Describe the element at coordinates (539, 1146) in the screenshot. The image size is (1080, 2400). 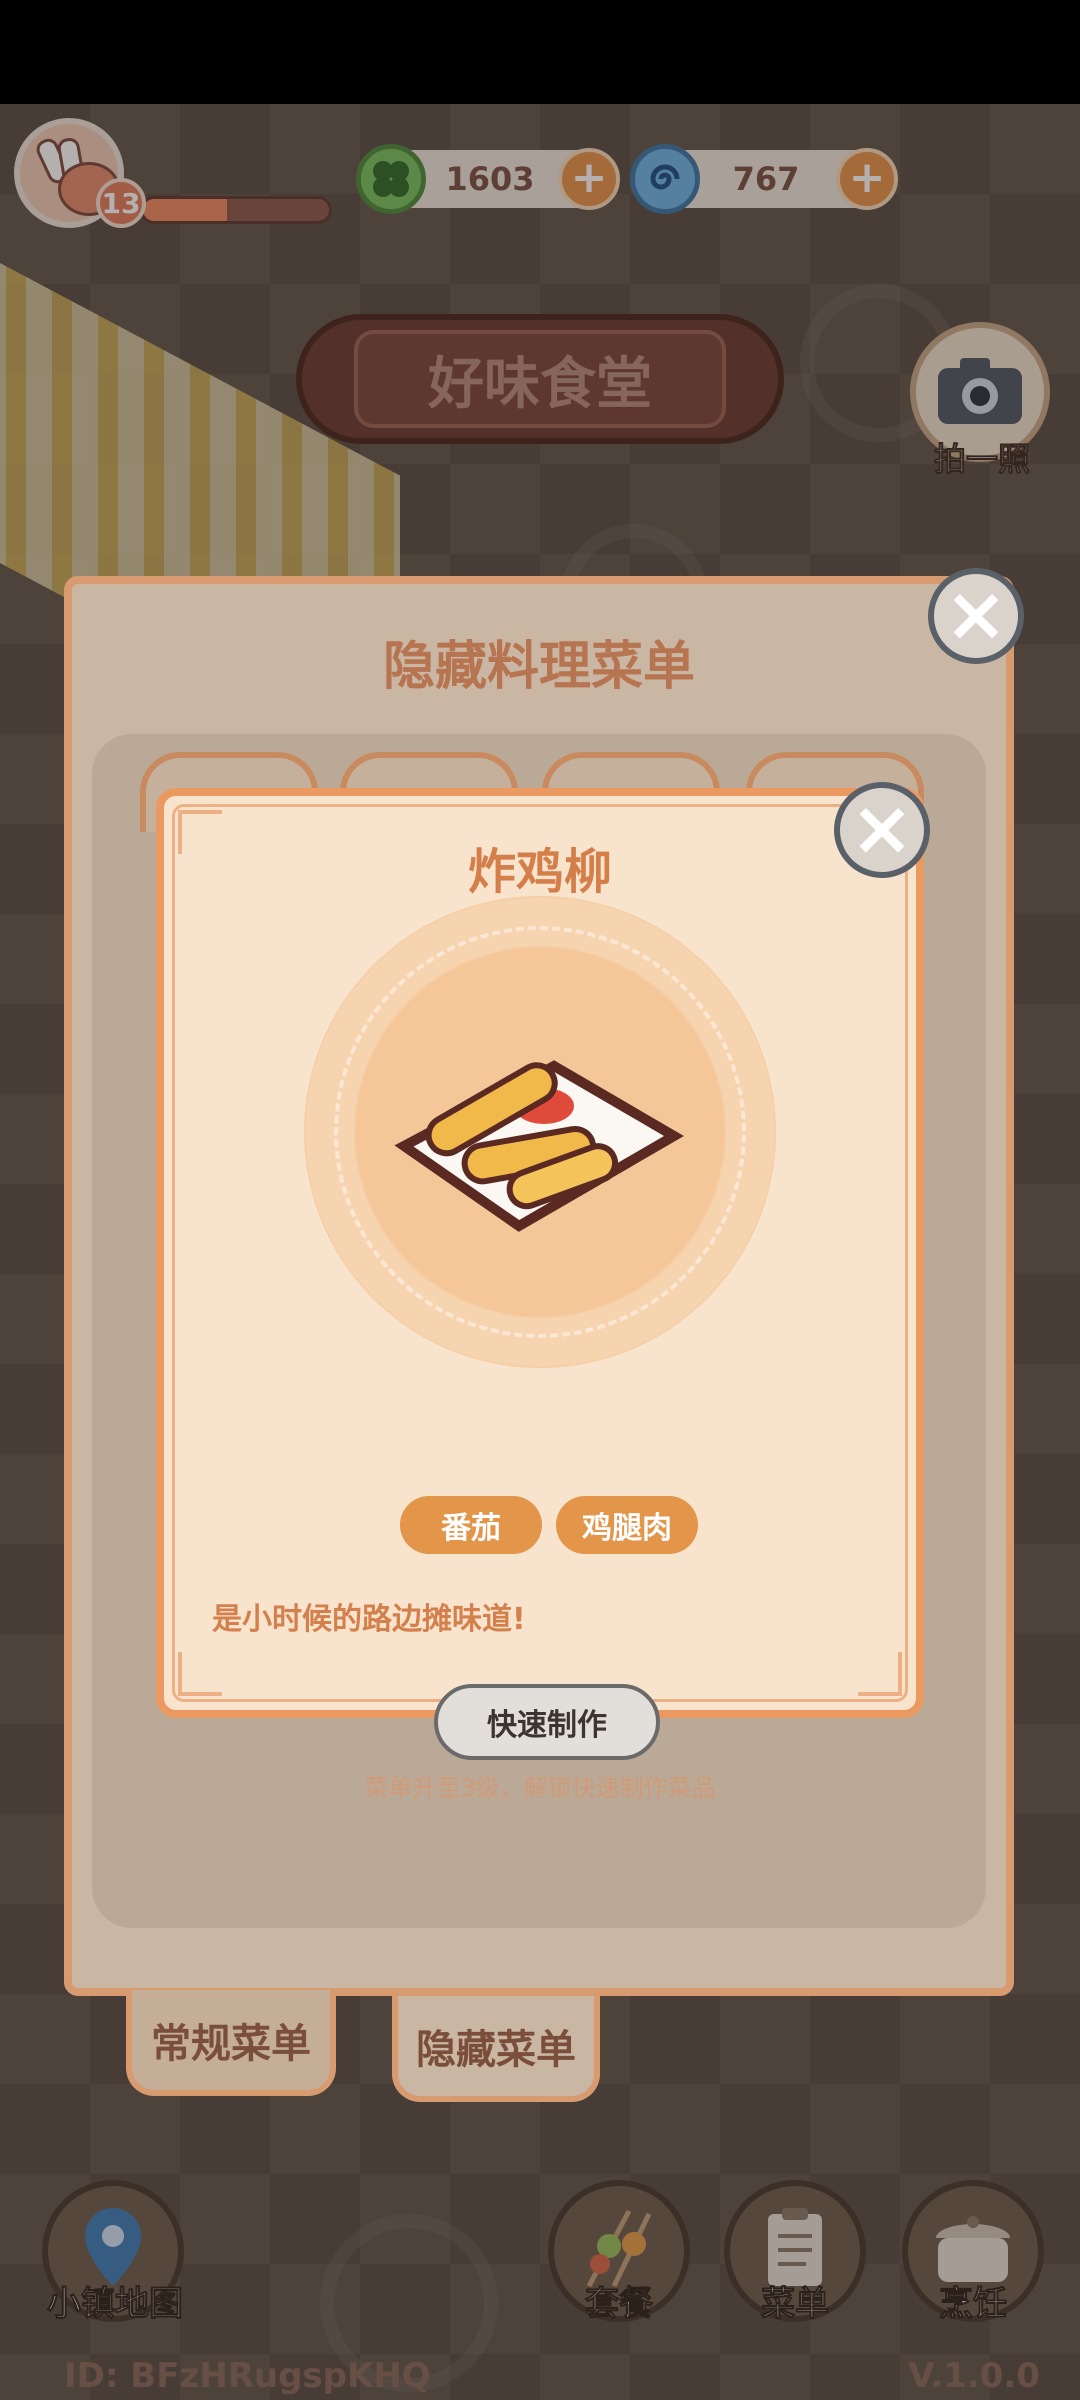
I see `fried-chicken-strips-icon` at that location.